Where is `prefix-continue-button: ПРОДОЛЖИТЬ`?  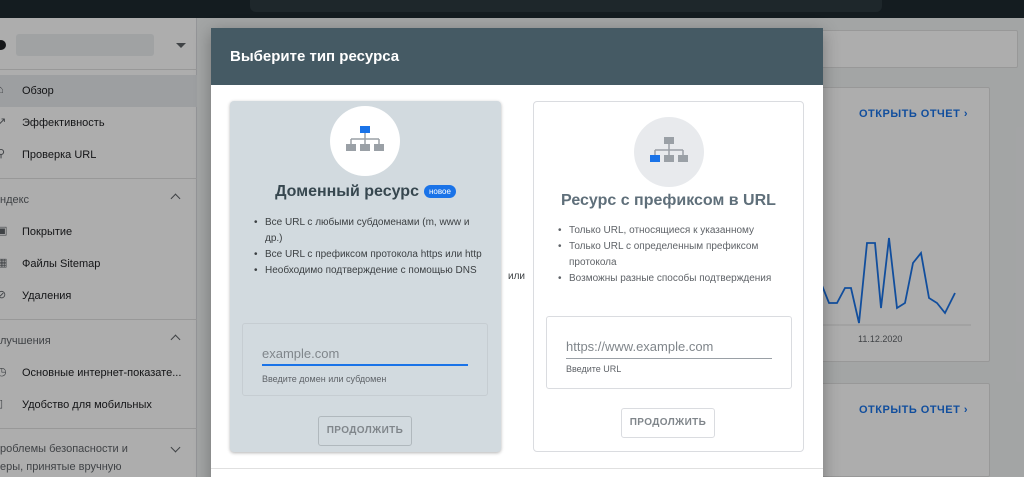
prefix-continue-button: ПРОДОЛЖИТЬ is located at coordinates (668, 423).